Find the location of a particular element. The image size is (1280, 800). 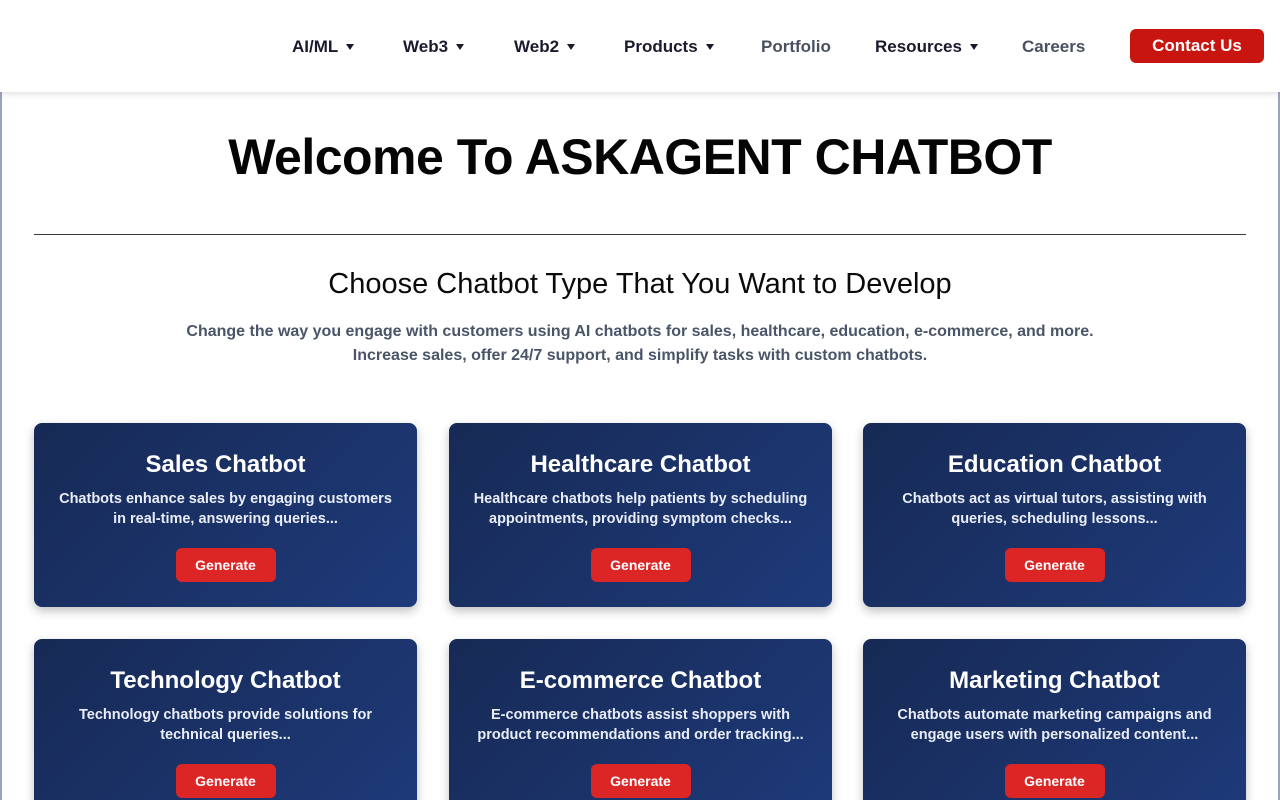

nav-item-products: Products is located at coordinates (669, 47).